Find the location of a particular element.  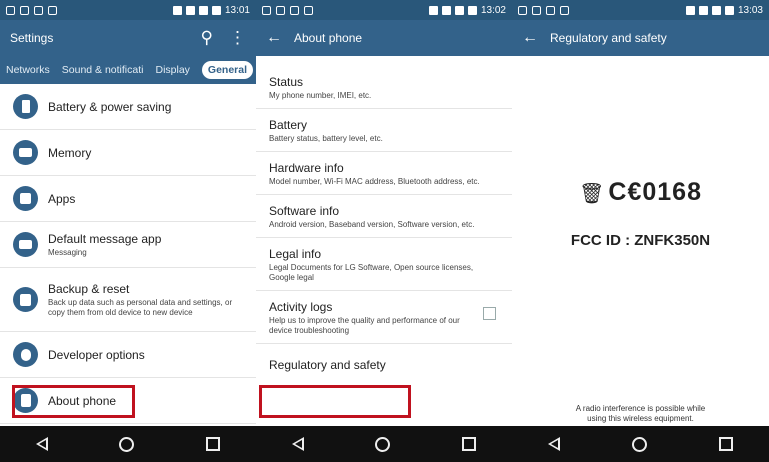

settings-item-default-message-app: Default message app Messaging is located at coordinates (128, 245).